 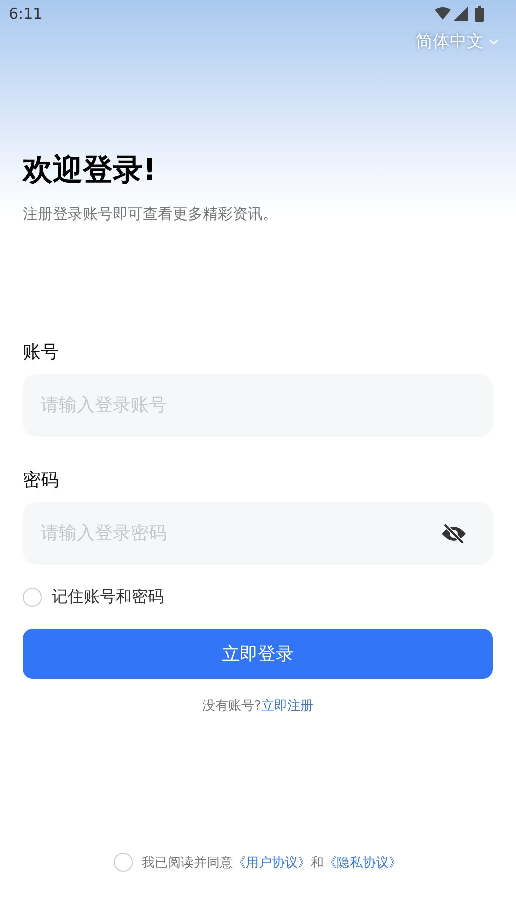 I want to click on login-button: 立即登录, so click(x=258, y=654).